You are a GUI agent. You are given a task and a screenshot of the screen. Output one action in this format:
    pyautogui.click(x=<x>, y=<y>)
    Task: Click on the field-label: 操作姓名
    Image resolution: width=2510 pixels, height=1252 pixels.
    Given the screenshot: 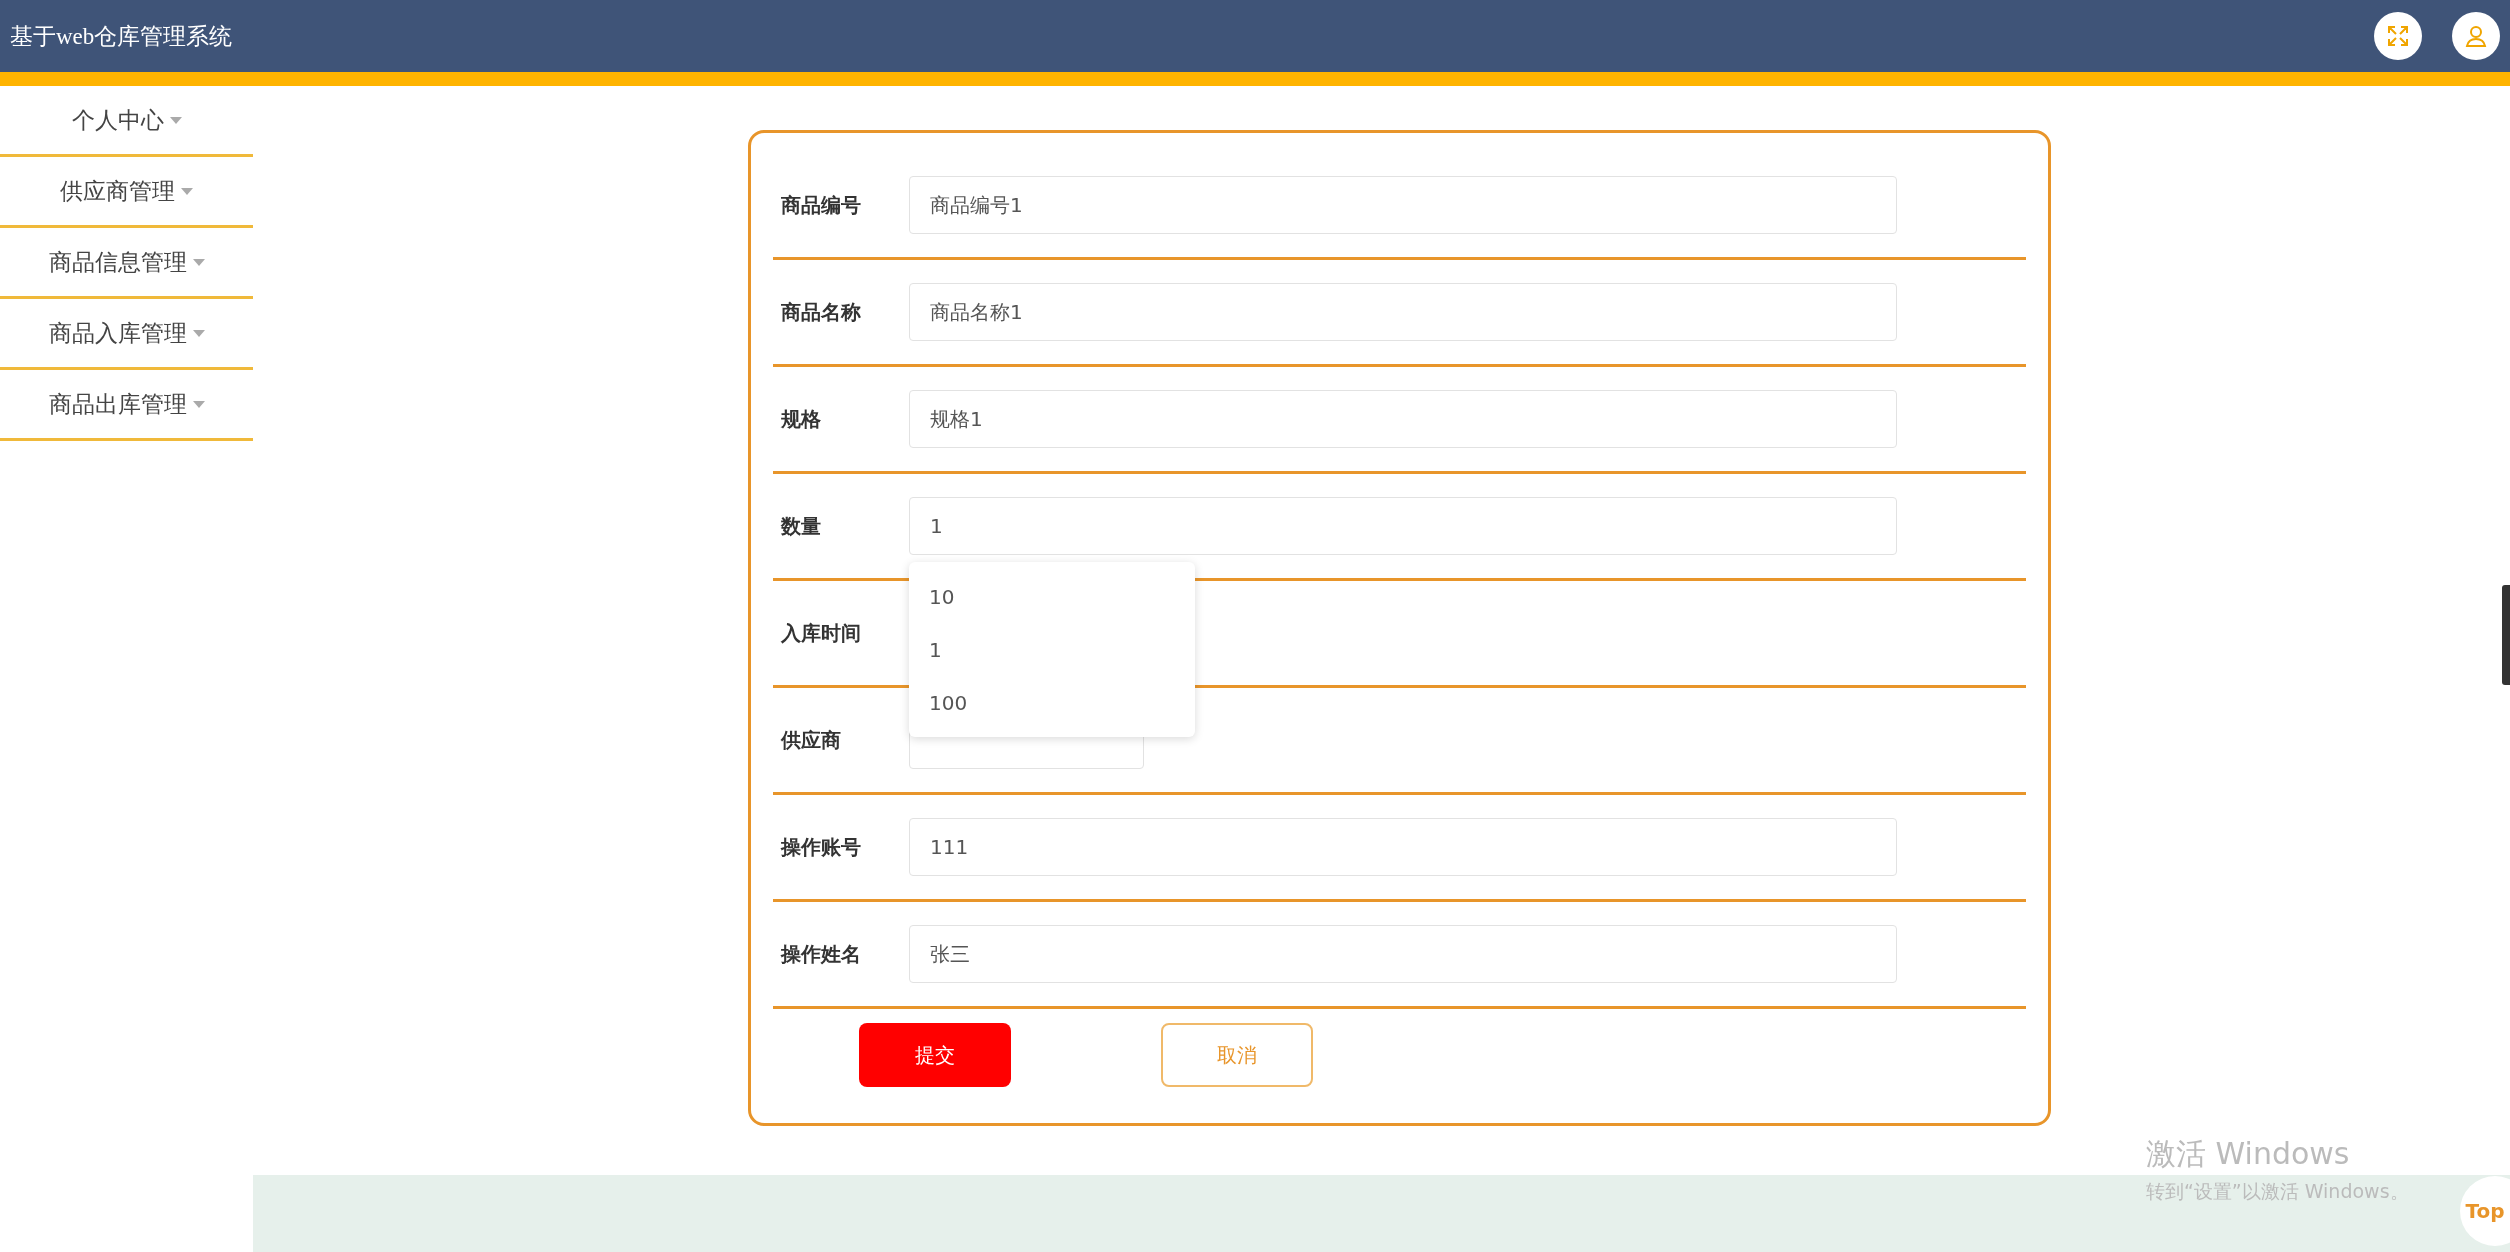 What is the action you would take?
    pyautogui.click(x=820, y=954)
    